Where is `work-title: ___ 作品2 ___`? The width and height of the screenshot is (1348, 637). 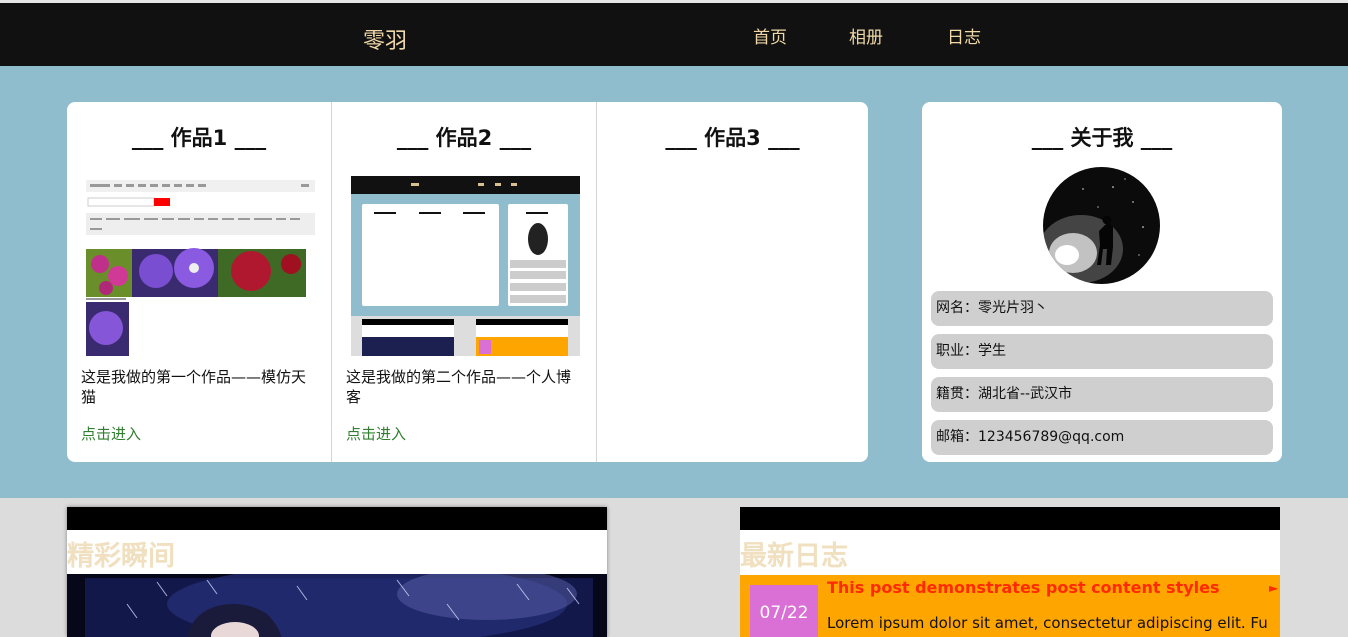 work-title: ___ 作品2 ___ is located at coordinates (464, 138).